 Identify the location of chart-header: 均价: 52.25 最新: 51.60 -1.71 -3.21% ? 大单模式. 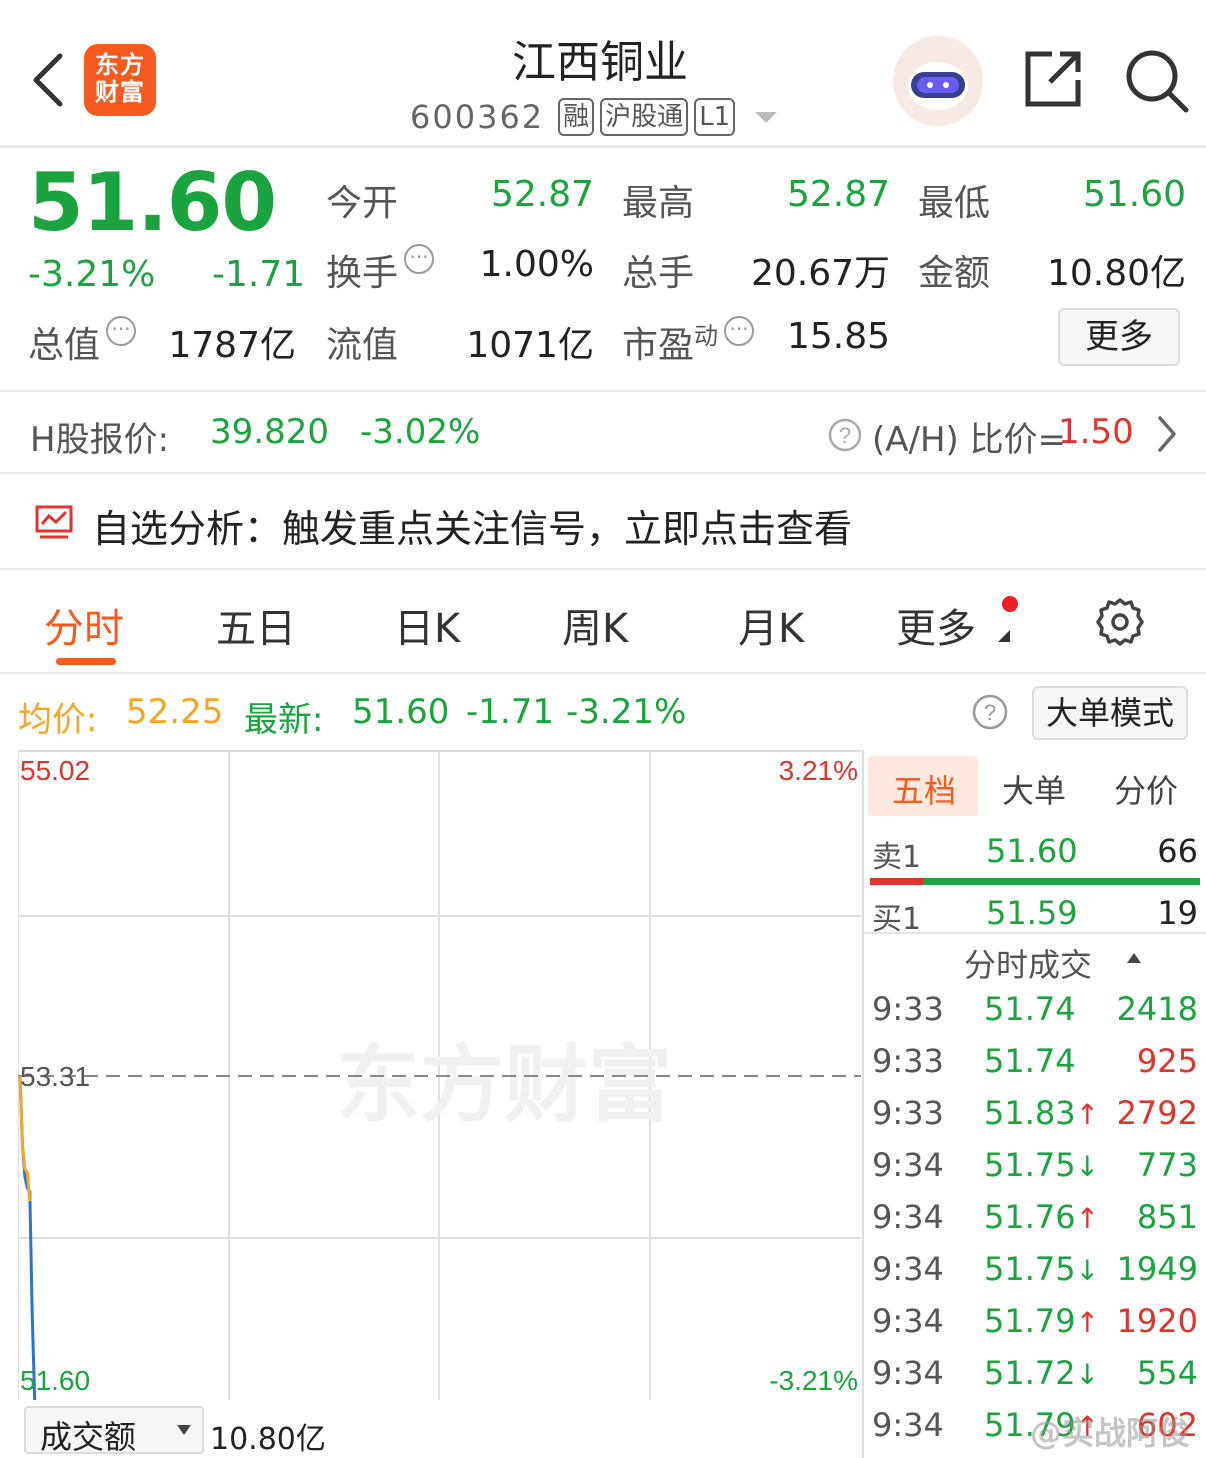
(603, 714).